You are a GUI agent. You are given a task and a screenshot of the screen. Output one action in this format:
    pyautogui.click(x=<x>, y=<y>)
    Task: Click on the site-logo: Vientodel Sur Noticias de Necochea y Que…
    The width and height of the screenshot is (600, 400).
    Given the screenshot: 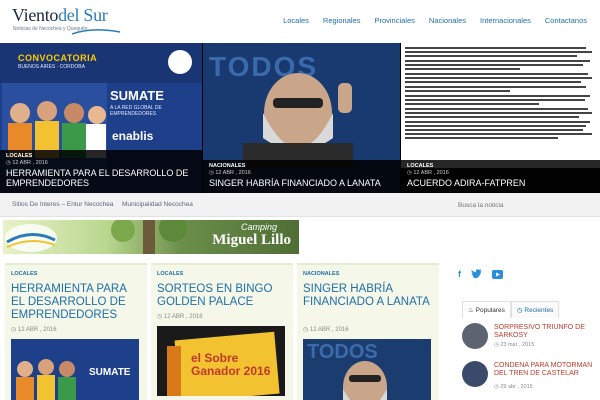 What is the action you would take?
    pyautogui.click(x=67, y=21)
    